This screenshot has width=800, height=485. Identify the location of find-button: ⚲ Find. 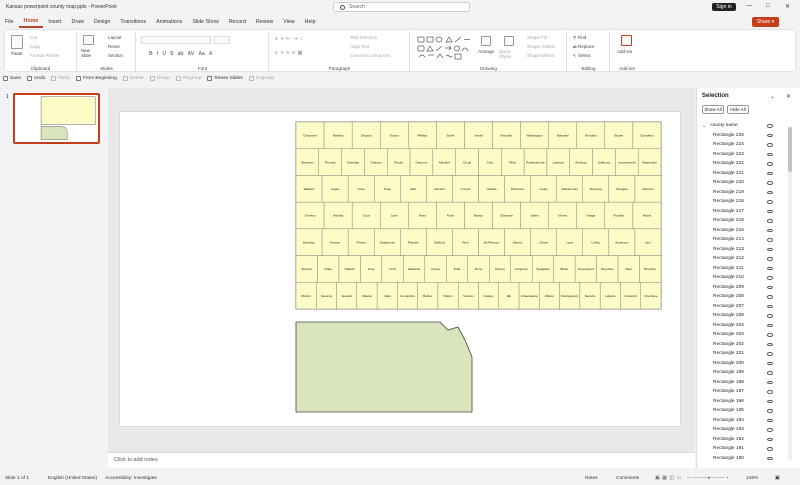
(579, 38).